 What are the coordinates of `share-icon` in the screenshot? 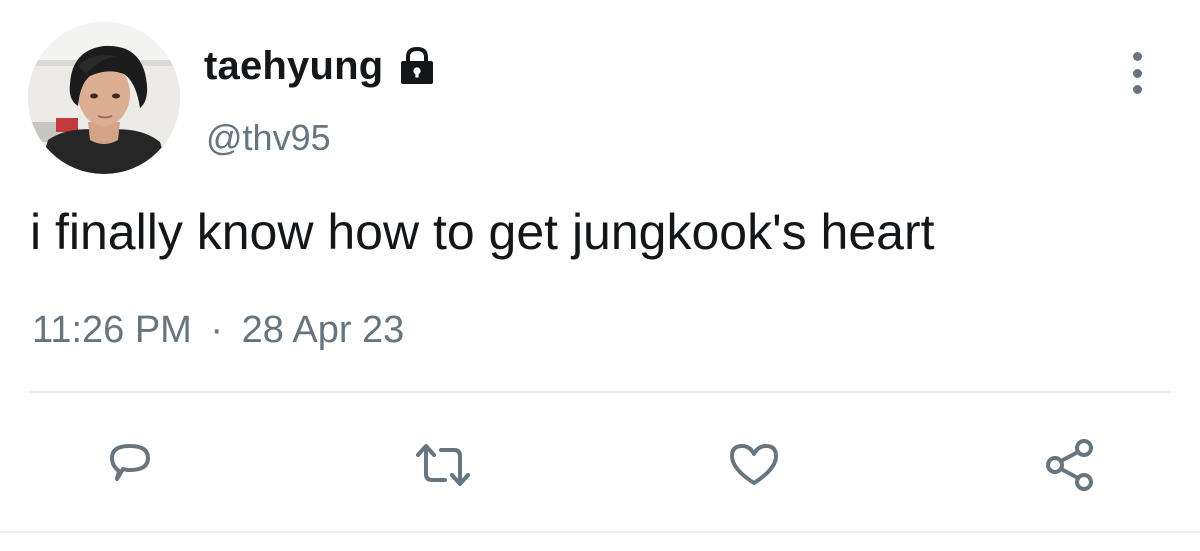 It's located at (1069, 465).